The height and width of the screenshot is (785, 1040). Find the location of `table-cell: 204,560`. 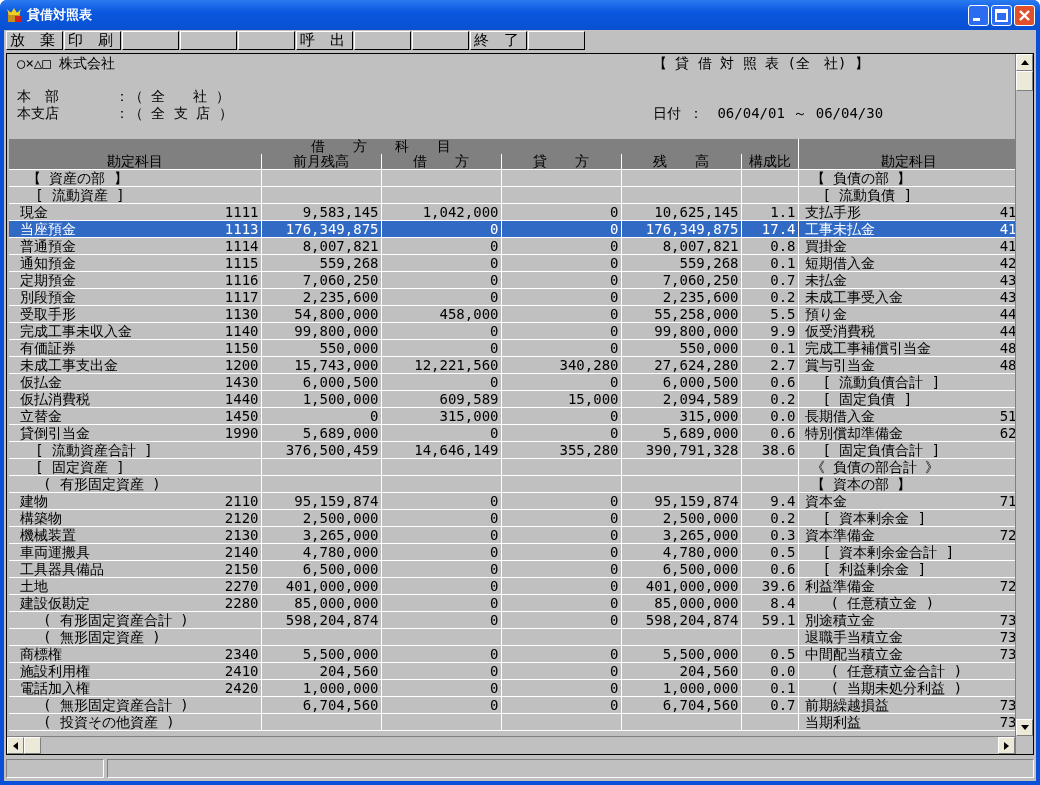

table-cell: 204,560 is located at coordinates (709, 671).